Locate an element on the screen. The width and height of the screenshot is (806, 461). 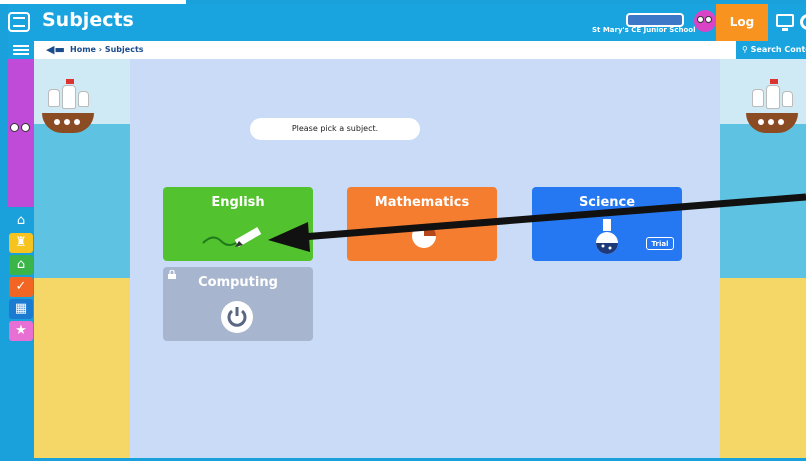
subject-label: Computing is located at coordinates (238, 282).